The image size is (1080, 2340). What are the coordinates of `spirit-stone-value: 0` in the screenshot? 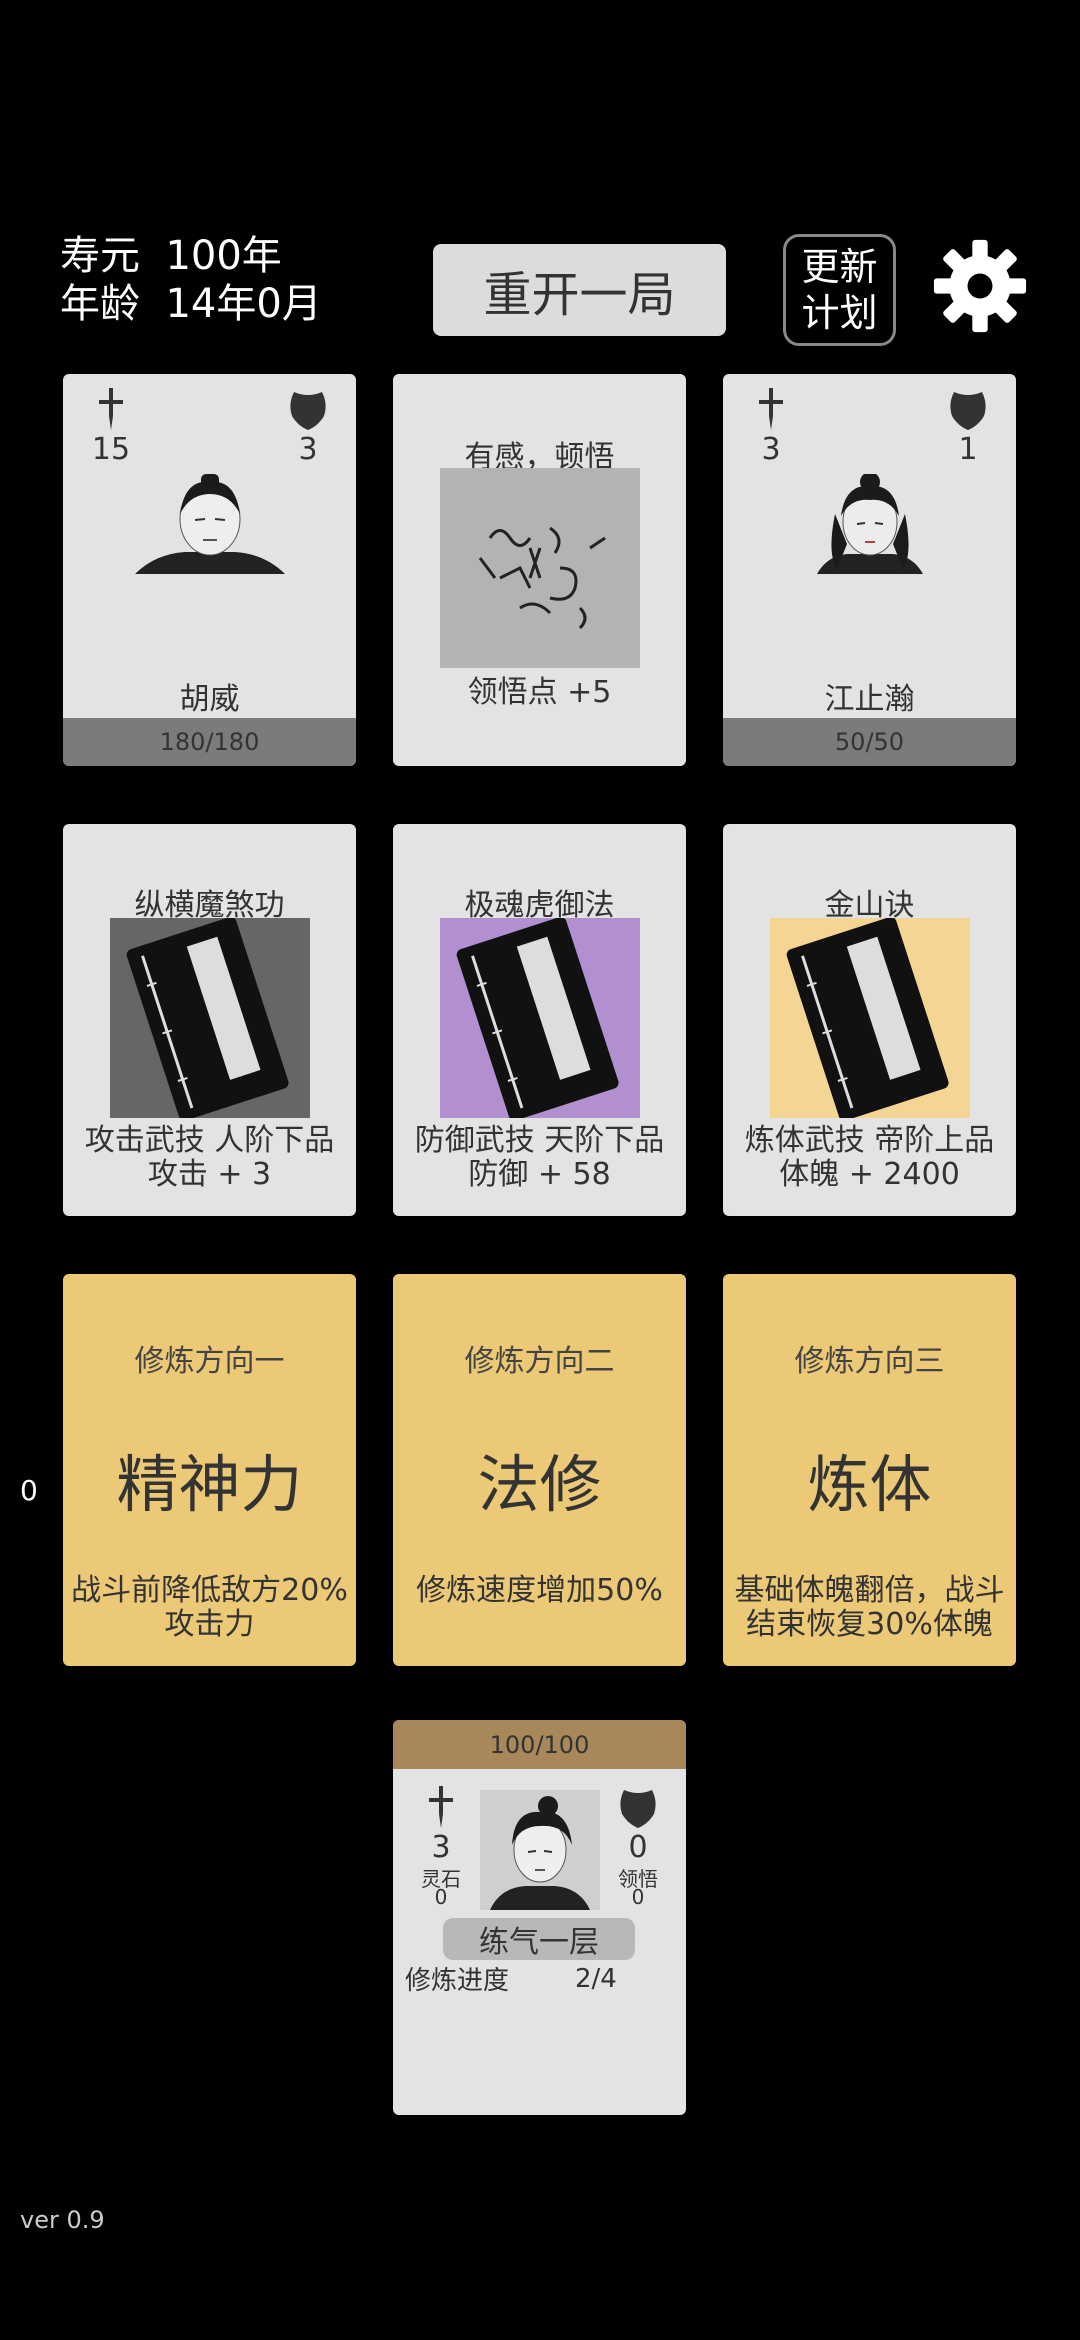 It's located at (441, 1897).